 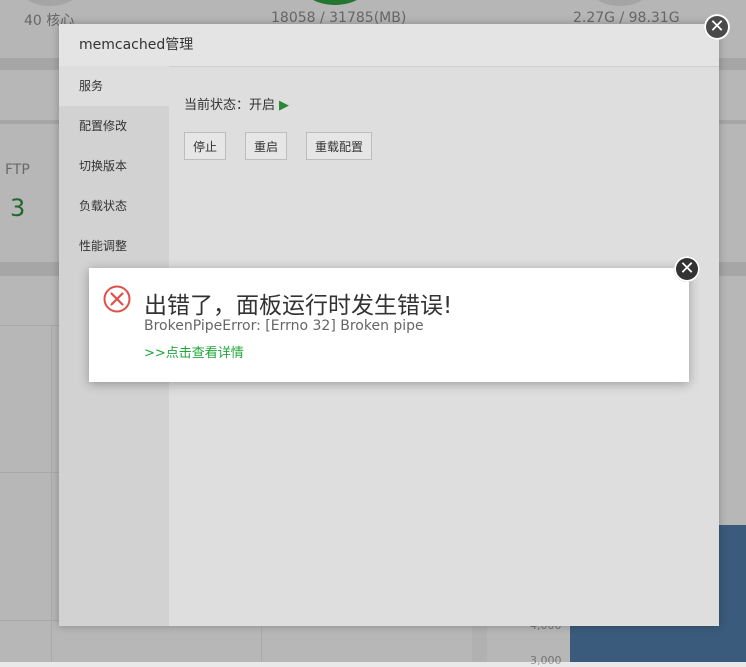 What do you see at coordinates (114, 86) in the screenshot?
I see `menu-item-service: 服务` at bounding box center [114, 86].